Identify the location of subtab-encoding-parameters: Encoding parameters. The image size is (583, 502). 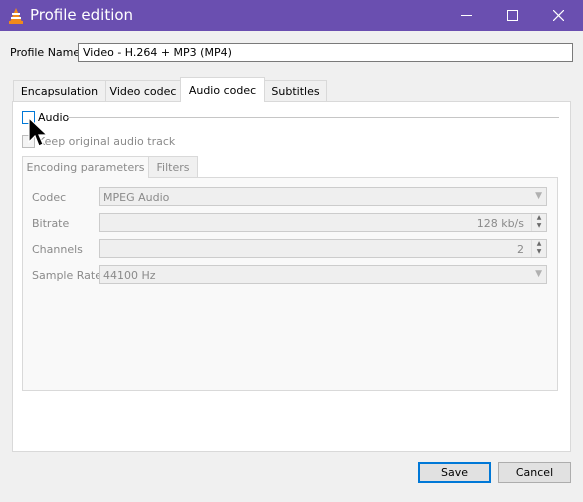
(85, 167).